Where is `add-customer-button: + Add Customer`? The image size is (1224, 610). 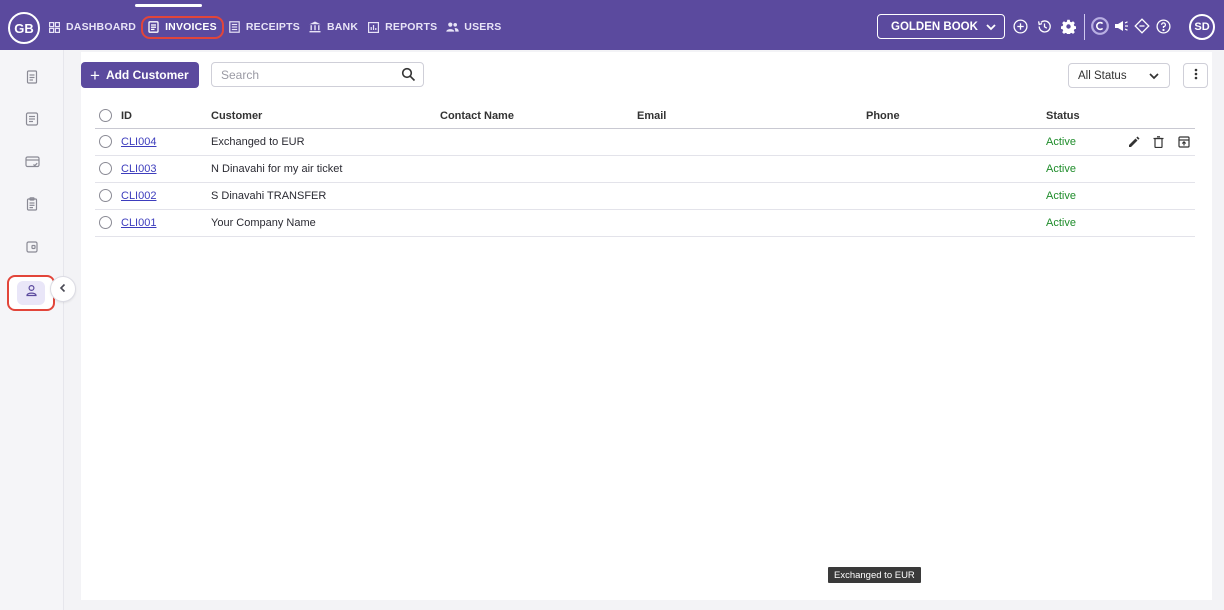
add-customer-button: + Add Customer is located at coordinates (140, 75).